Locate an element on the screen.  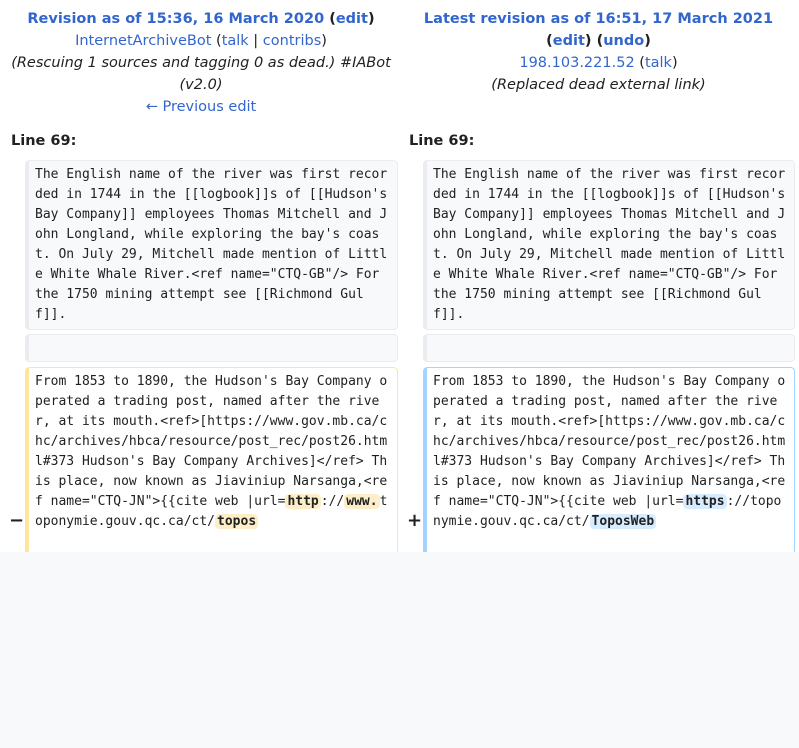
old-talk-link: talk is located at coordinates (235, 41).